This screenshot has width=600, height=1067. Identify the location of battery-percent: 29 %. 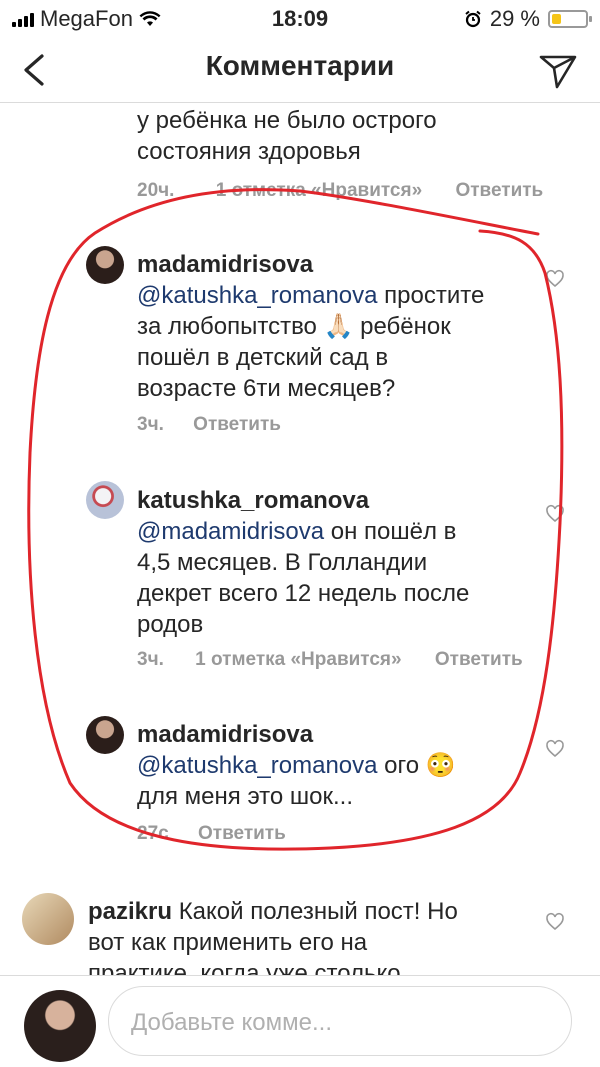
(514, 18).